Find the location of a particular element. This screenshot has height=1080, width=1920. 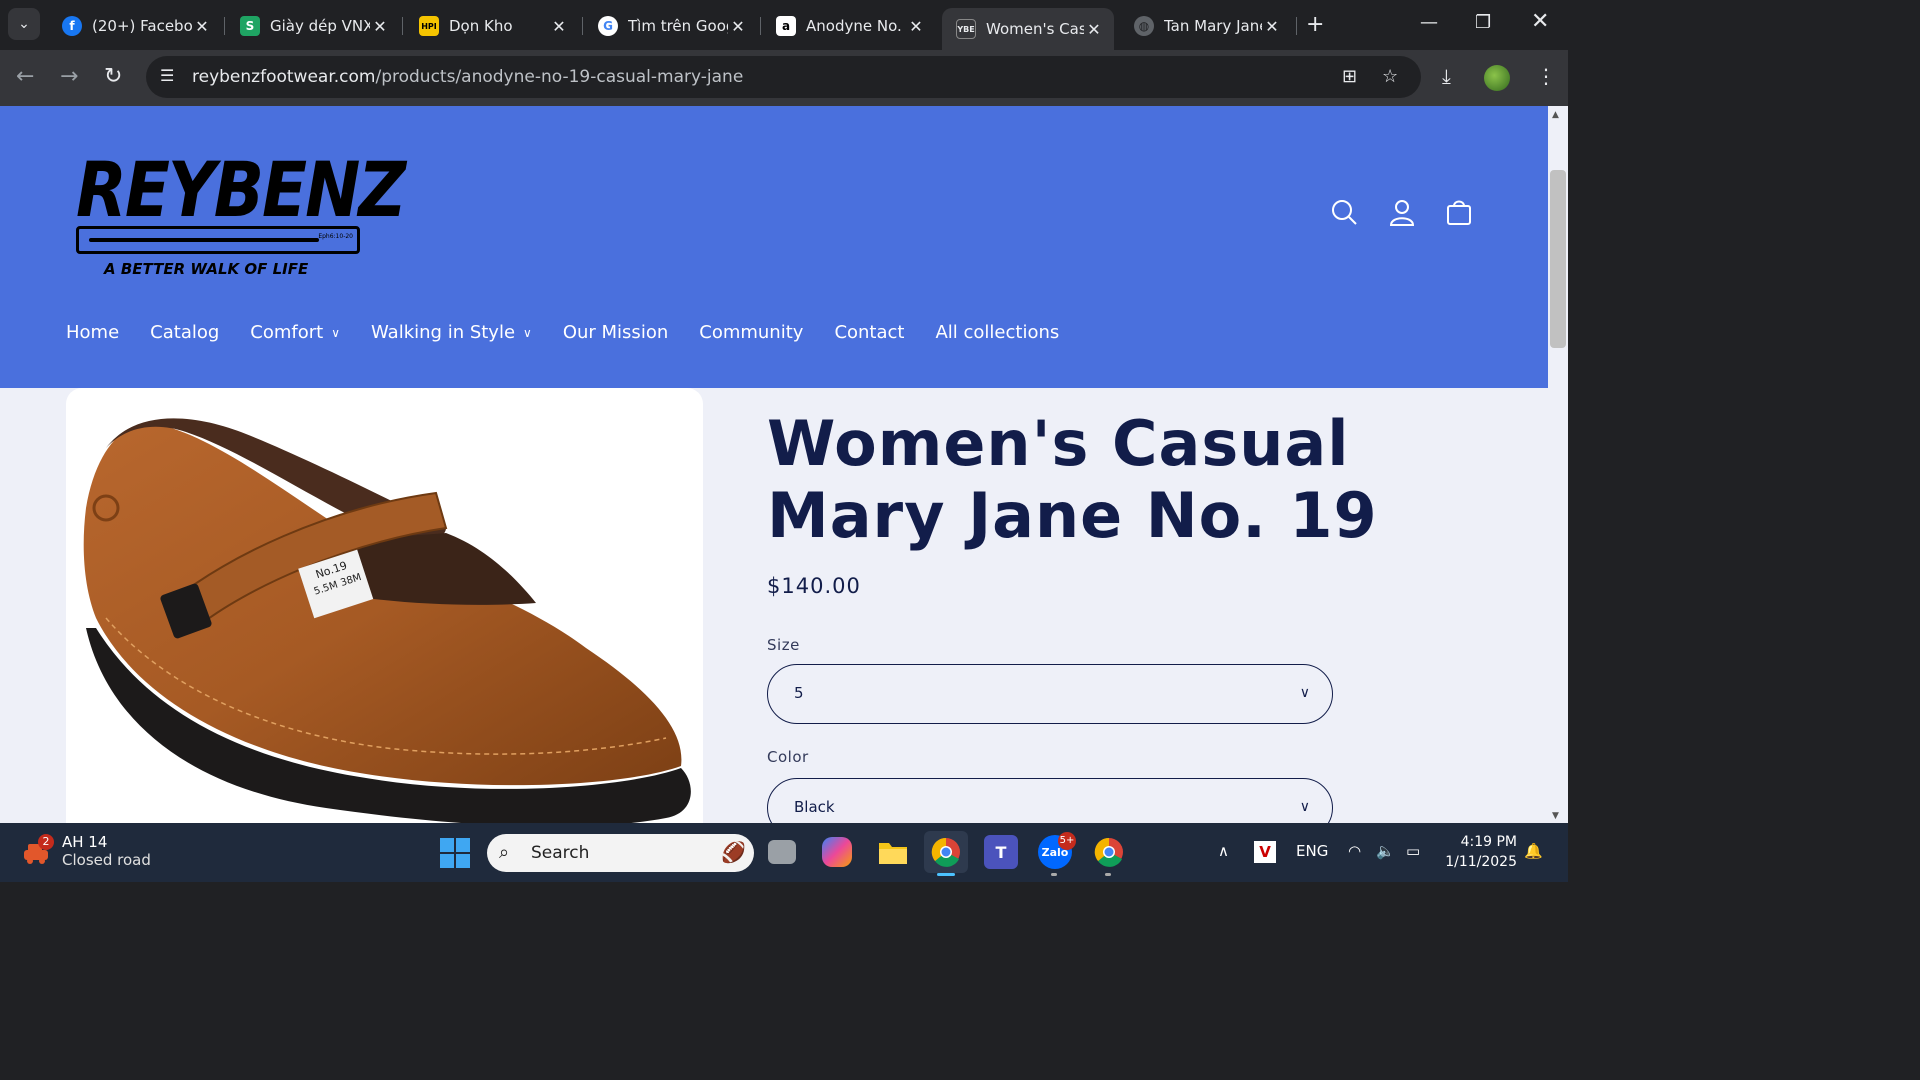

logo-nail-banner: Eph6:10-20 is located at coordinates (218, 240).